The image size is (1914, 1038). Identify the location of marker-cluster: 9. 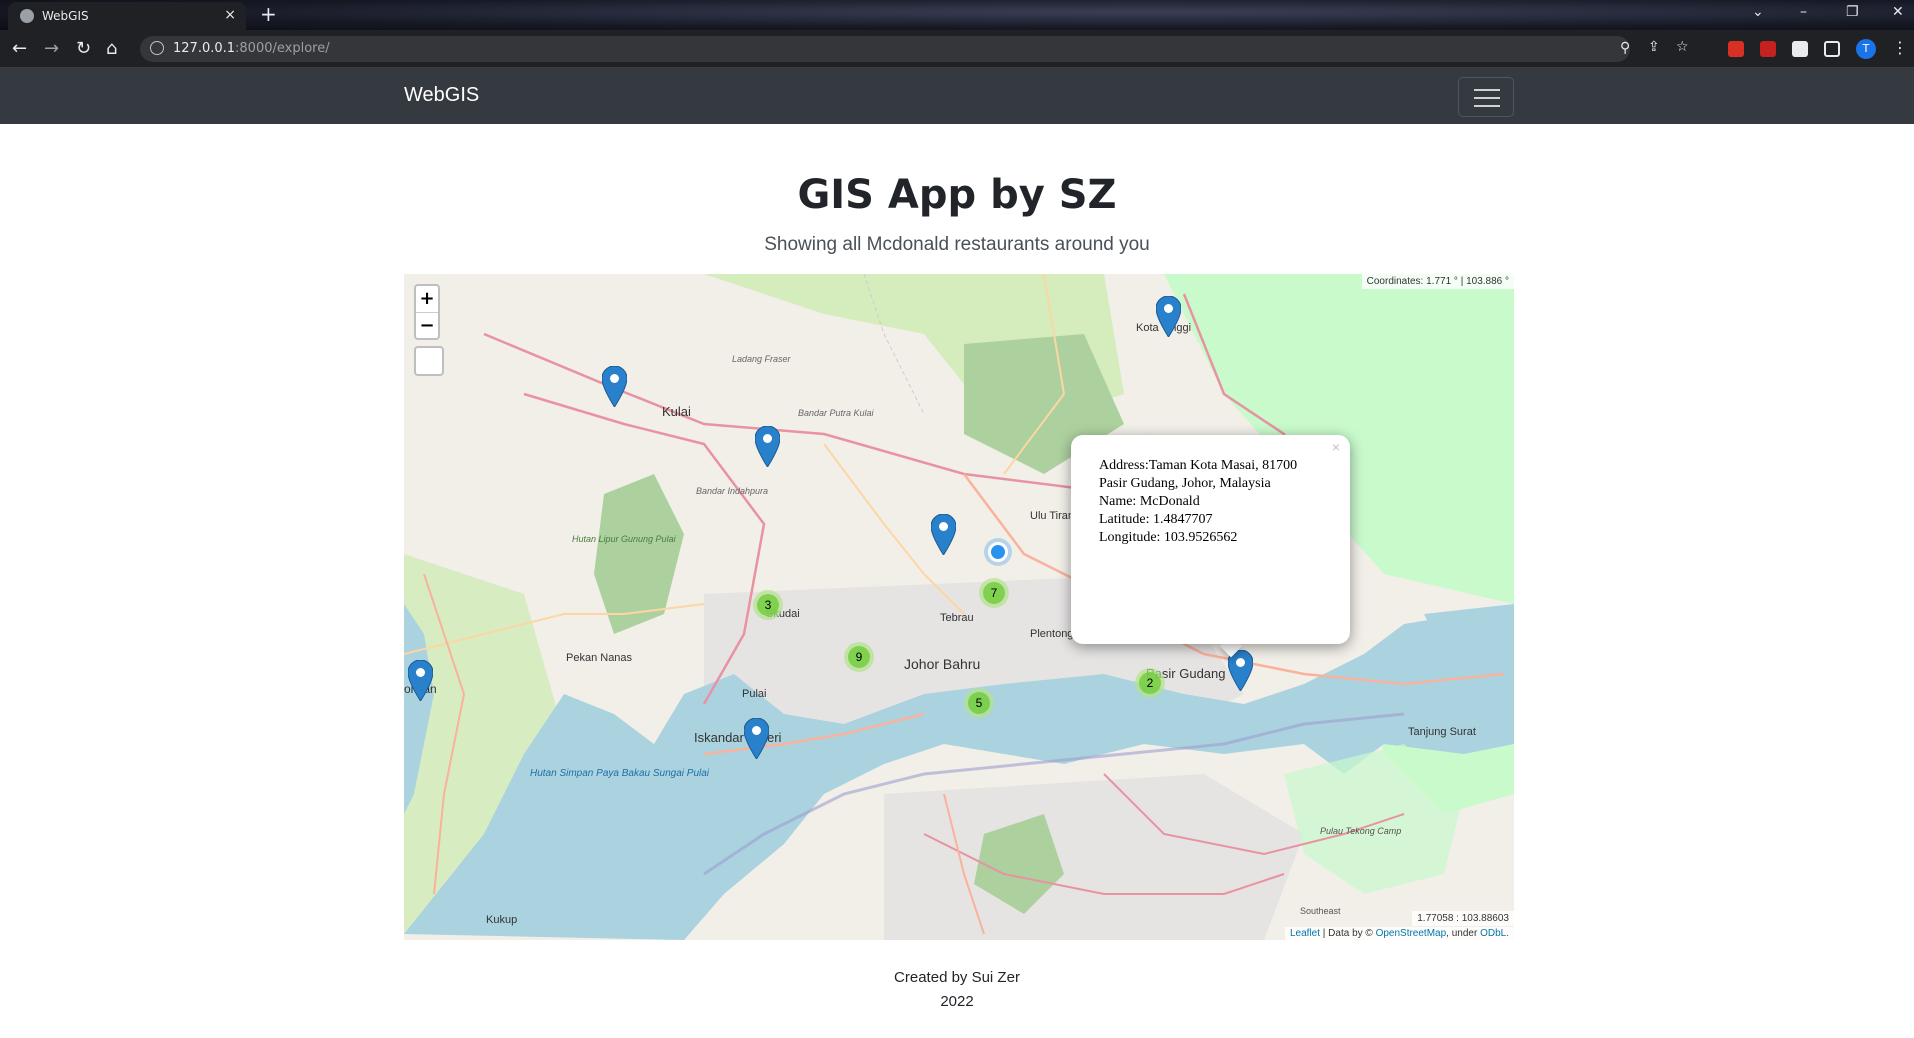
(859, 657).